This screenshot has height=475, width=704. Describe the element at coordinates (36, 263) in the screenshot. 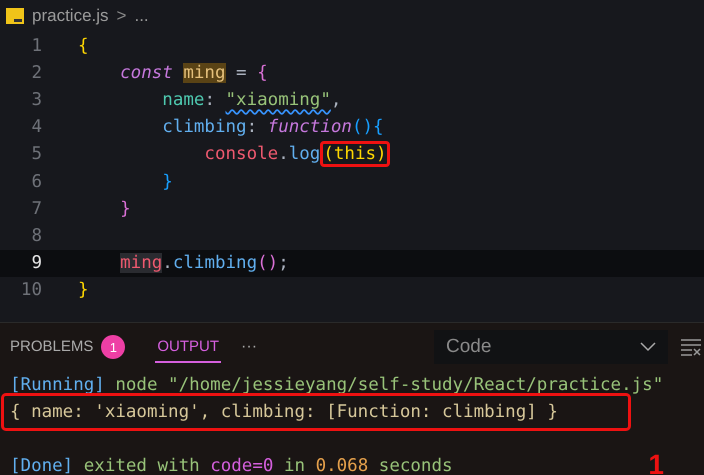

I see `line-number: 9` at that location.